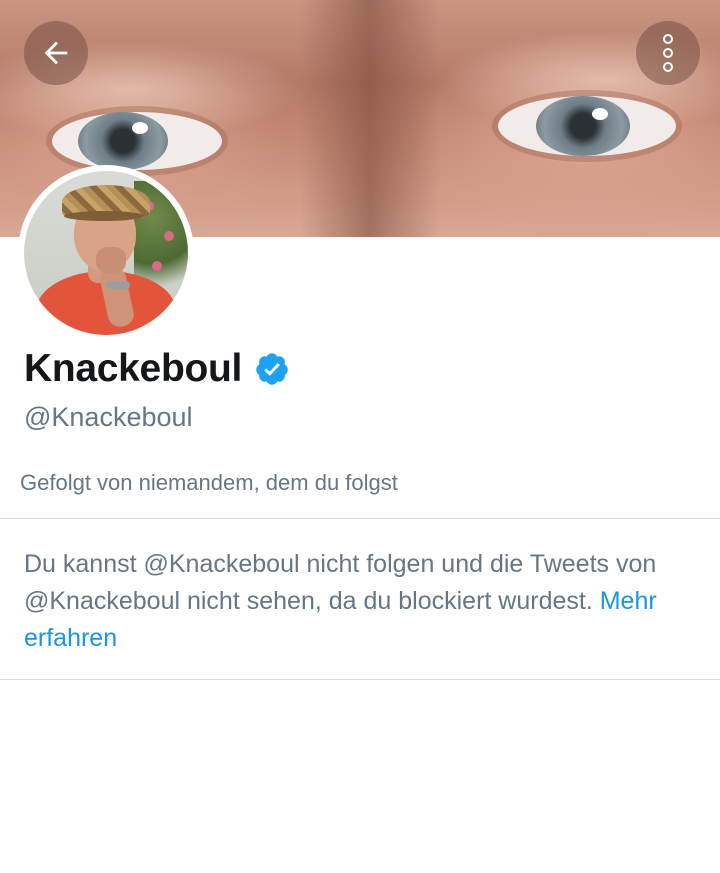  Describe the element at coordinates (133, 368) in the screenshot. I see `display-name: Knackeboul` at that location.